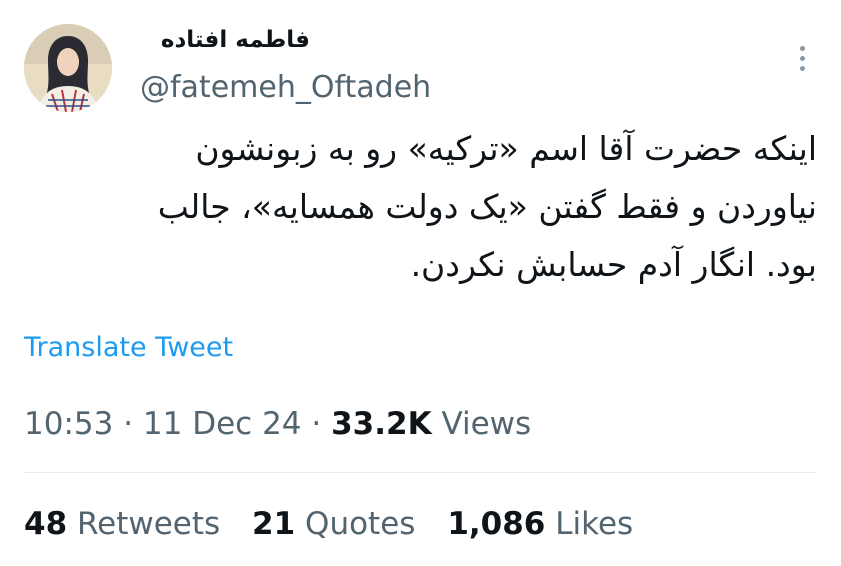  Describe the element at coordinates (225, 40) in the screenshot. I see `display-name: فاطمه افتاده` at that location.